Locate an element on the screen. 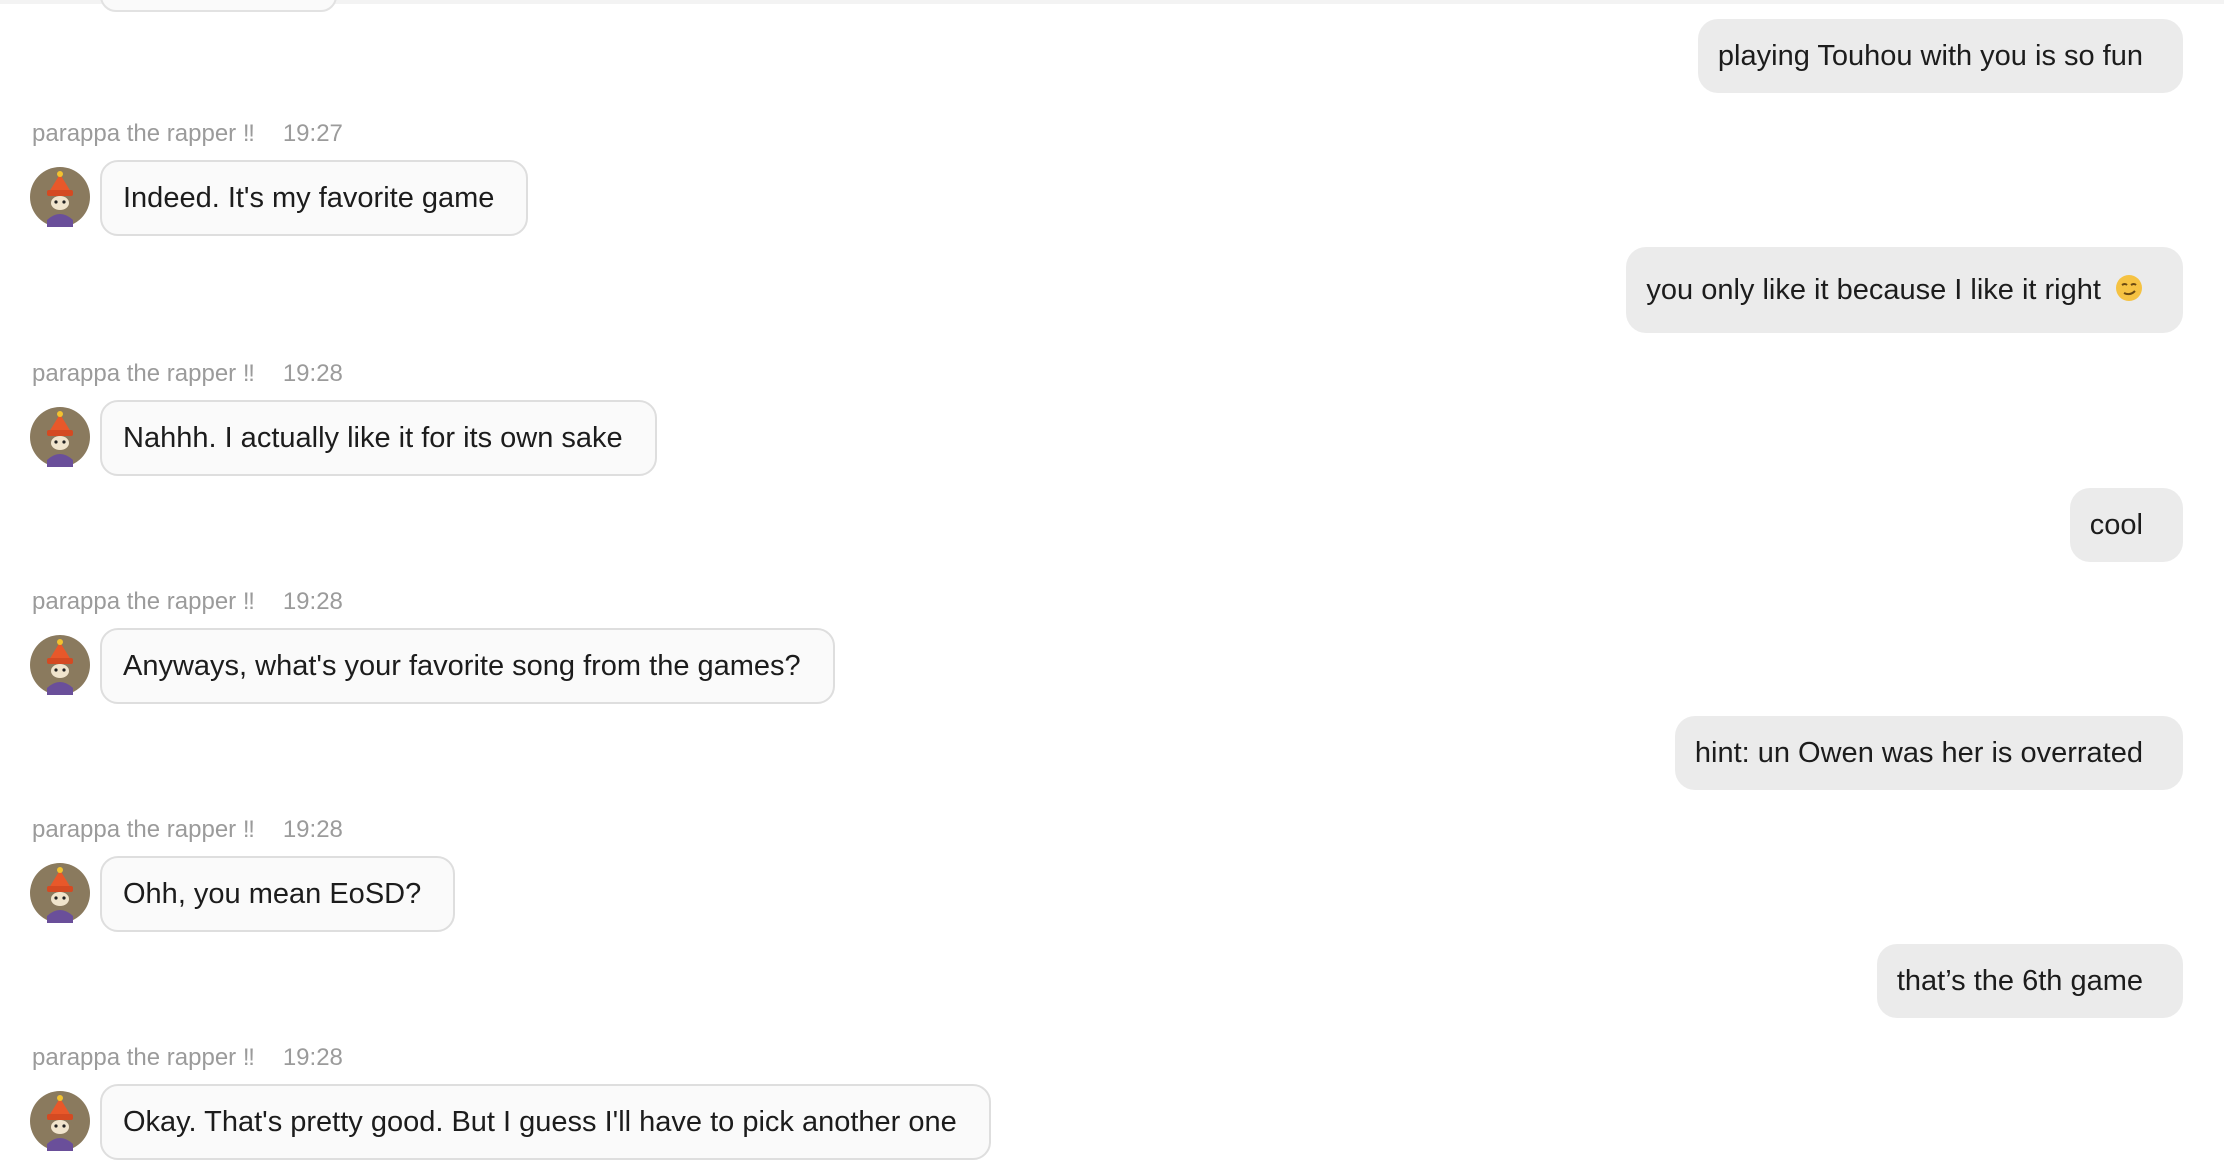 The width and height of the screenshot is (2224, 1165). incoming-message: Indeed. It's my favorite game is located at coordinates (314, 198).